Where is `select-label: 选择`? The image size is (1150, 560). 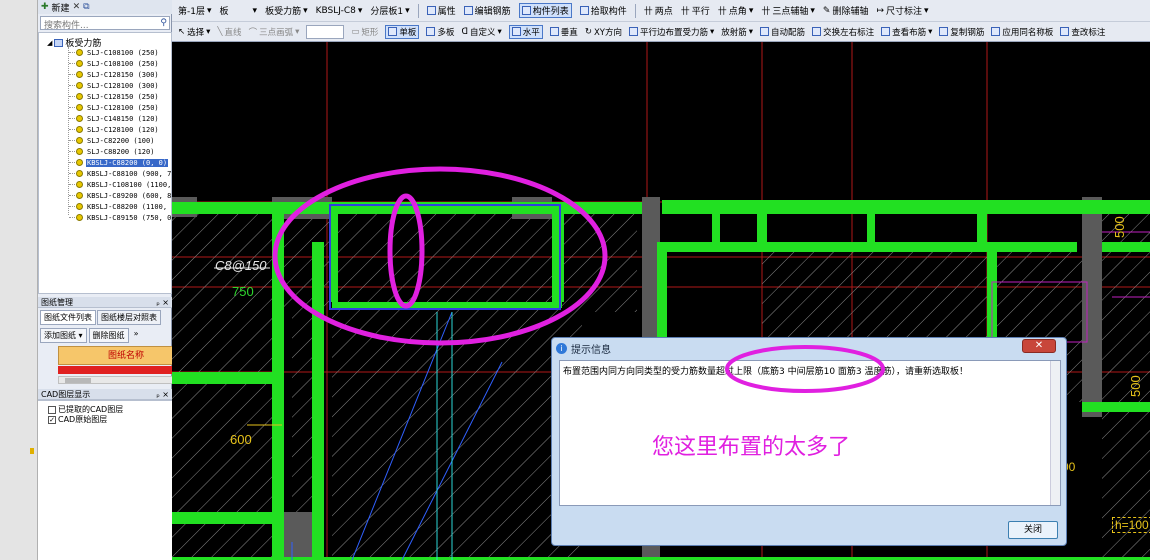 select-label: 选择 is located at coordinates (196, 32).